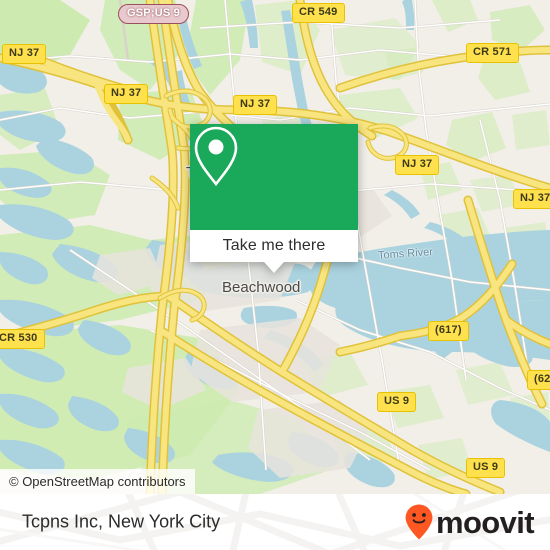  What do you see at coordinates (274, 177) in the screenshot?
I see `popup-header` at bounding box center [274, 177].